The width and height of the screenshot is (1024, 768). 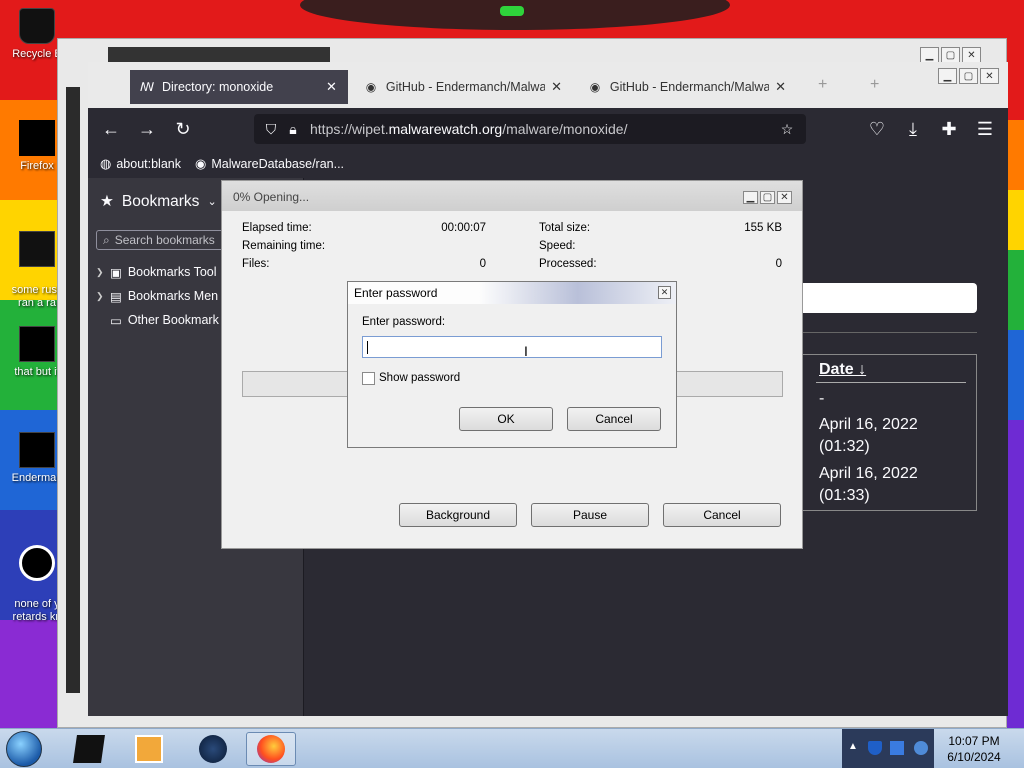 I want to click on table-cell-date: April 16, 2022 (01:32), so click(x=868, y=435).